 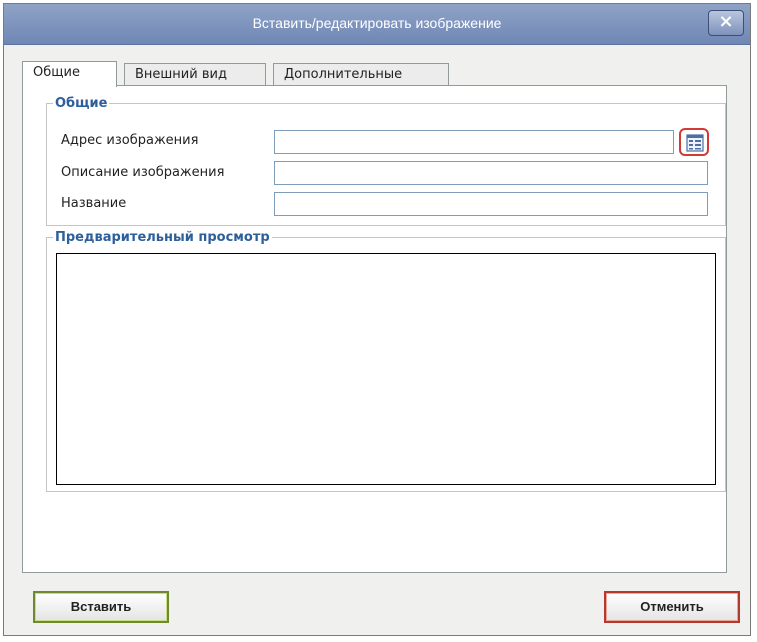 I want to click on close-button: ×, so click(x=726, y=23).